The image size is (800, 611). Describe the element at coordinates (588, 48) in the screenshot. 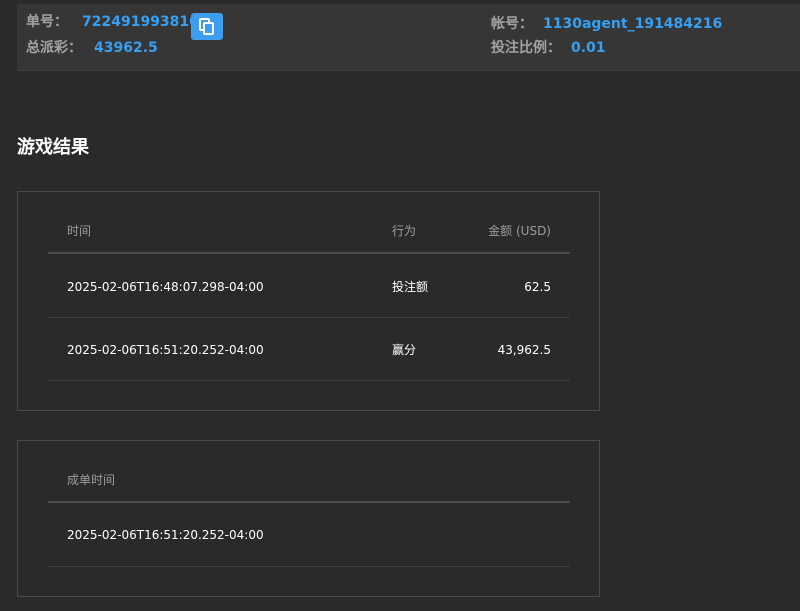

I see `bet-ratio-value: 0.01` at that location.